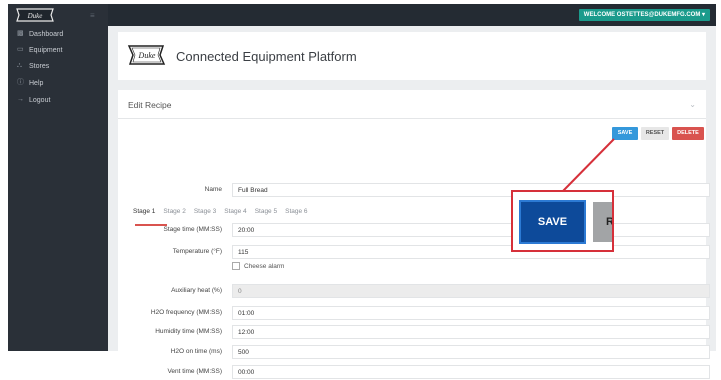 The width and height of the screenshot is (721, 380). Describe the element at coordinates (20, 33) in the screenshot. I see `dashboard-icon: ▩` at that location.